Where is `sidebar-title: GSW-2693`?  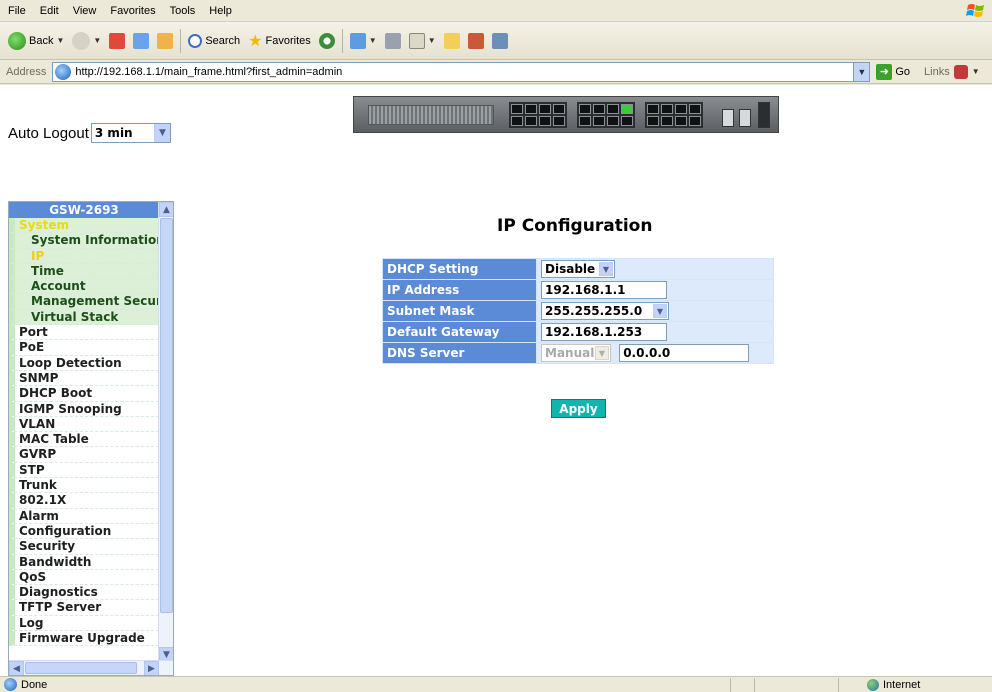
sidebar-title: GSW-2693 is located at coordinates (84, 210).